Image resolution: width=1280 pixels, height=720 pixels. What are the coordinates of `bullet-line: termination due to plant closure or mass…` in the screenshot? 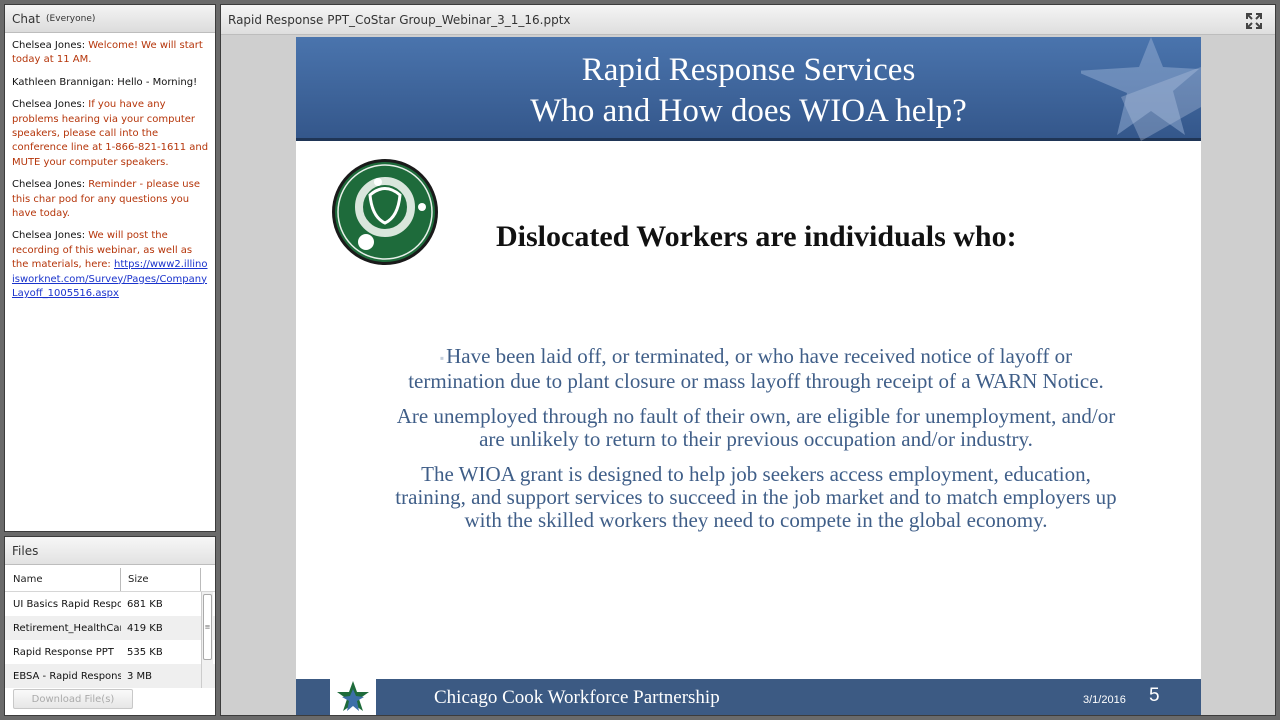 It's located at (756, 380).